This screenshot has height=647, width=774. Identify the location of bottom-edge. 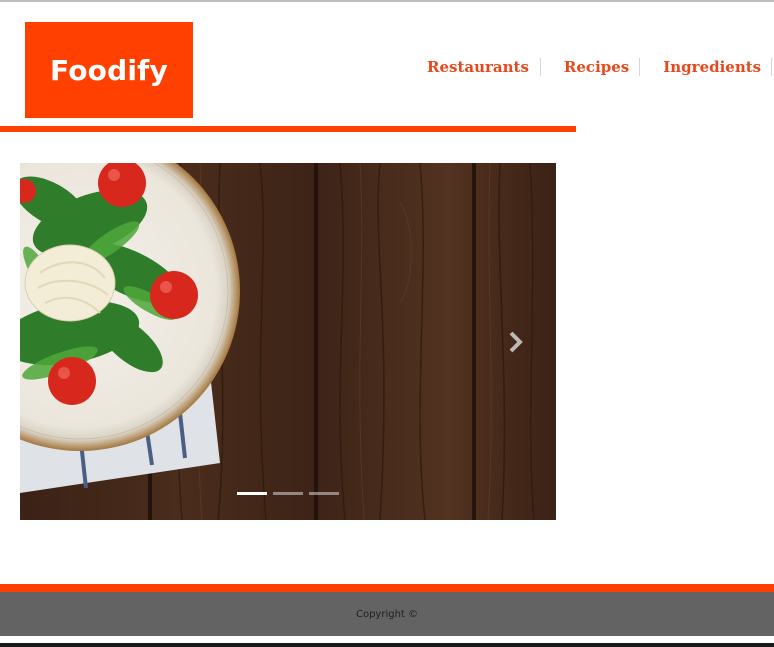
(387, 645).